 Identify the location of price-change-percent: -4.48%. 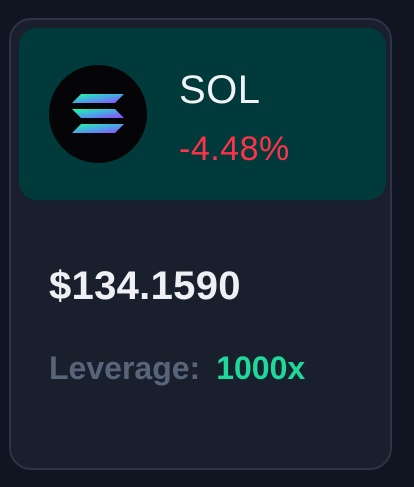
(234, 149).